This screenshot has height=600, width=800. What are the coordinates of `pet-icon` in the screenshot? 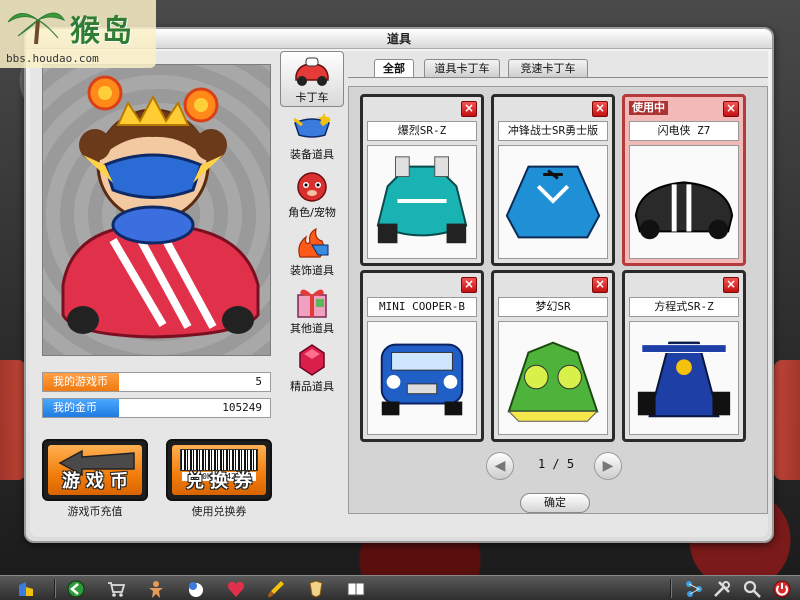 It's located at (312, 187).